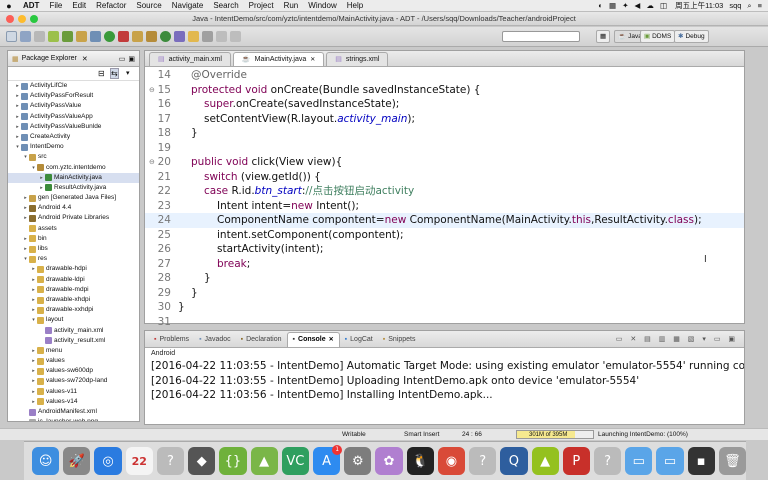  I want to click on menu-run: Run, so click(291, 5).